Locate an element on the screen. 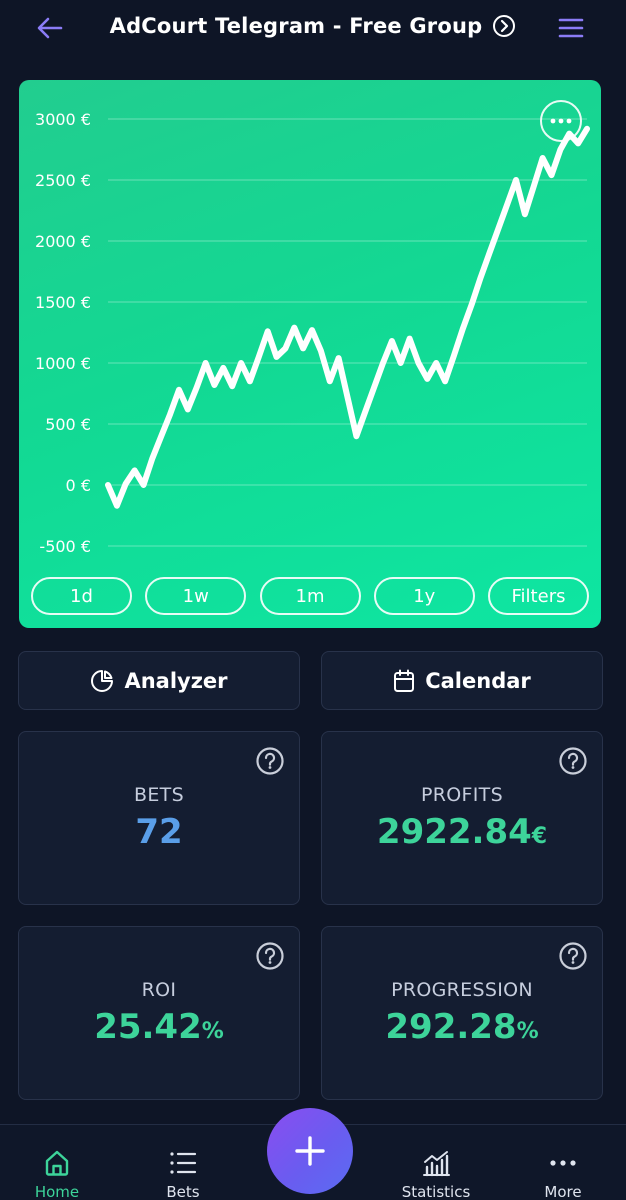  progression-number: 292.28 is located at coordinates (451, 1027).